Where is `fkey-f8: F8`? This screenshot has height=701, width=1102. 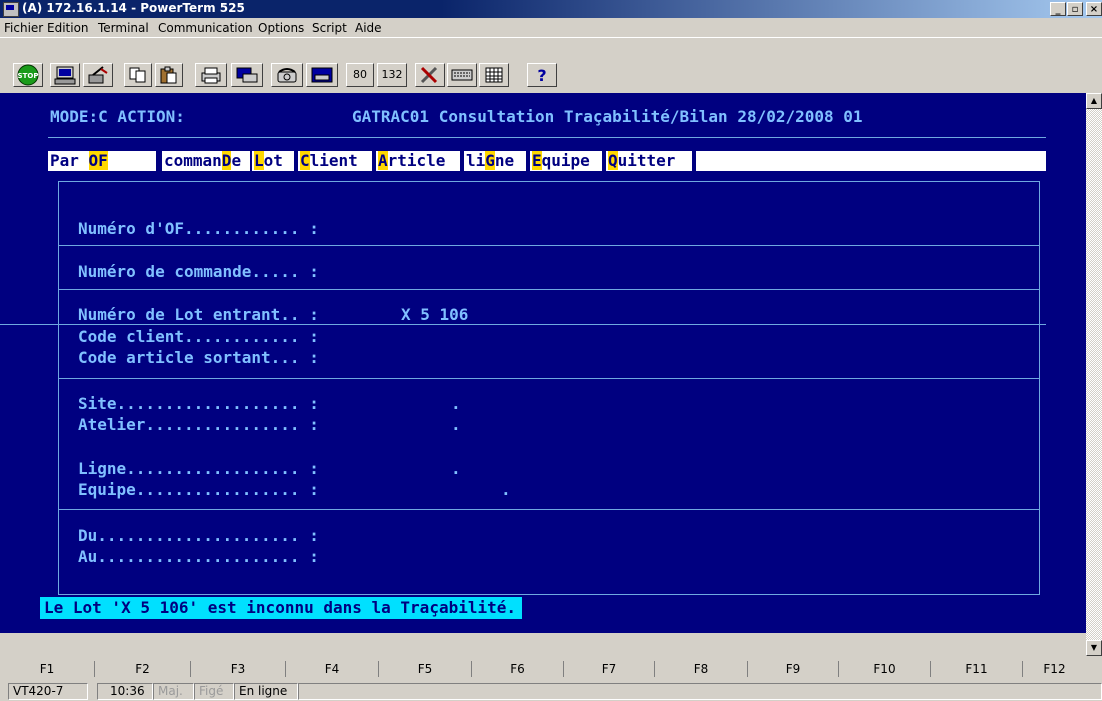 fkey-f8: F8 is located at coordinates (701, 669).